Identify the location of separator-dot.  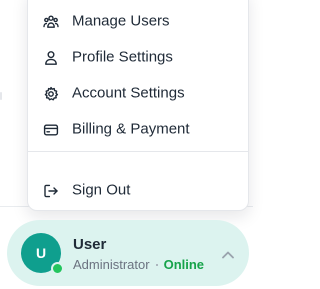
(156, 264).